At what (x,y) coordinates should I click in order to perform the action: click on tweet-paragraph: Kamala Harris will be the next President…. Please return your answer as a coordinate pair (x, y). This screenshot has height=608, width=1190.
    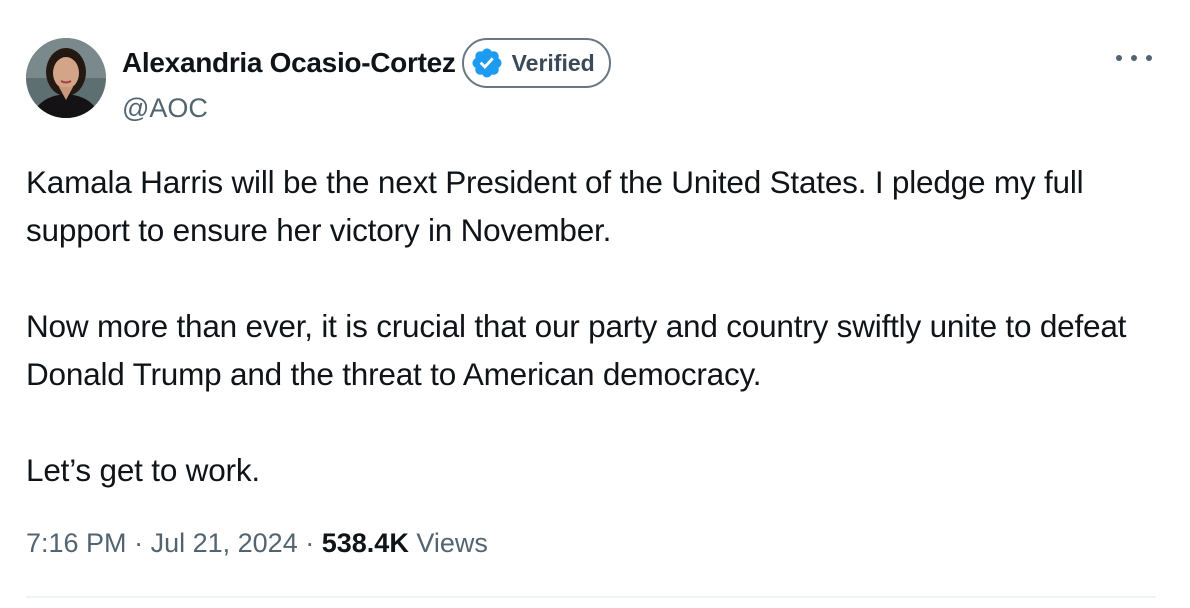
    Looking at the image, I should click on (555, 206).